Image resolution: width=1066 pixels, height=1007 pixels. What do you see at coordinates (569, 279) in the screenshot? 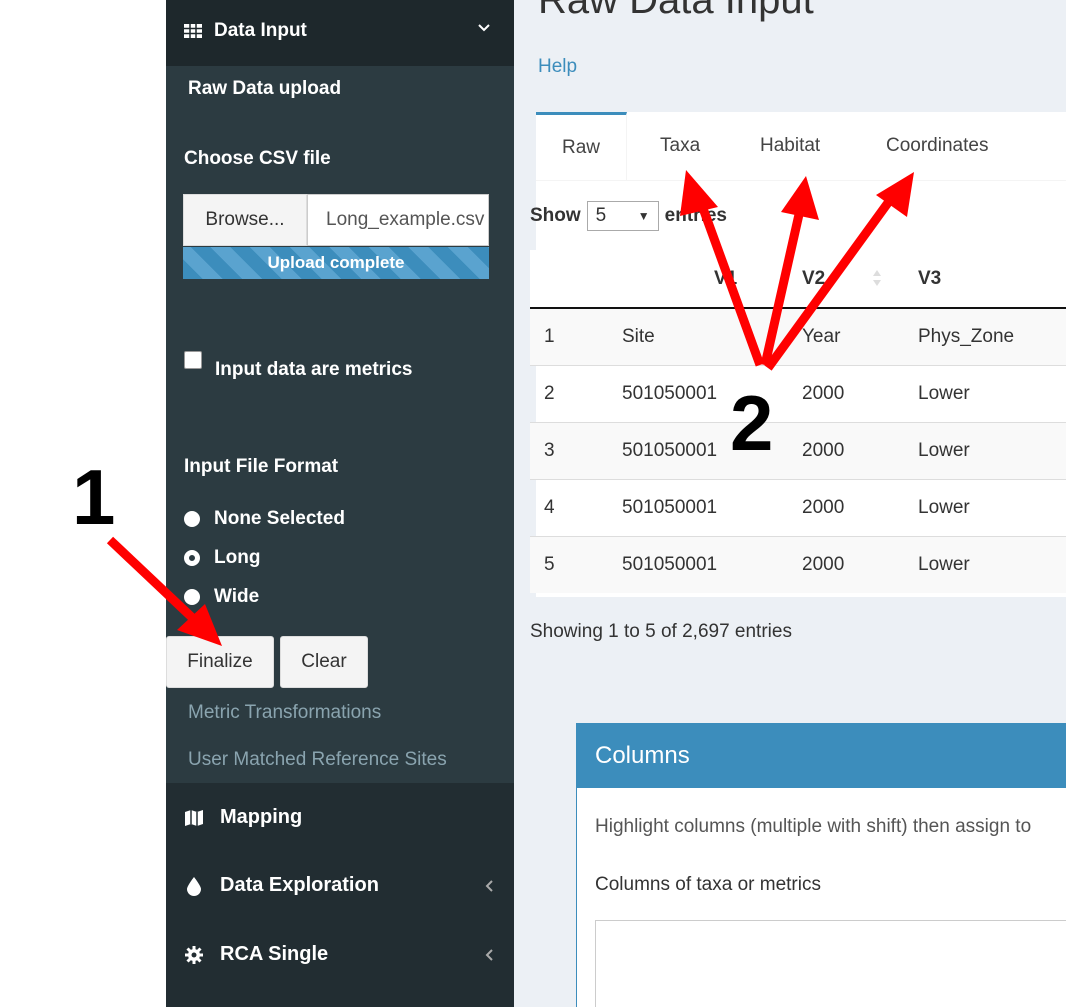
I see `column-header` at bounding box center [569, 279].